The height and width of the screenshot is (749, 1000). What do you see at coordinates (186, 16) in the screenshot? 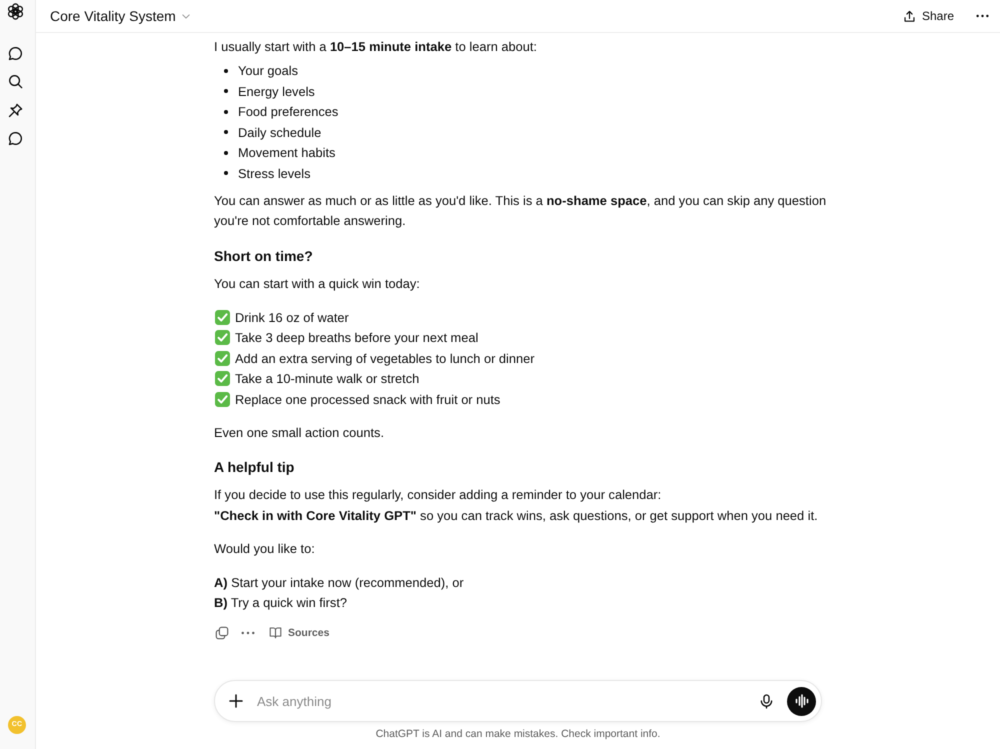
I see `chevron-down-icon` at bounding box center [186, 16].